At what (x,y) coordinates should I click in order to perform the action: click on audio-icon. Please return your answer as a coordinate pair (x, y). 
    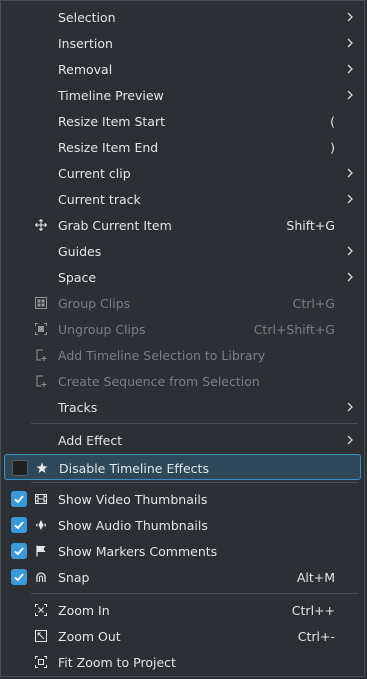
    Looking at the image, I should click on (41, 525).